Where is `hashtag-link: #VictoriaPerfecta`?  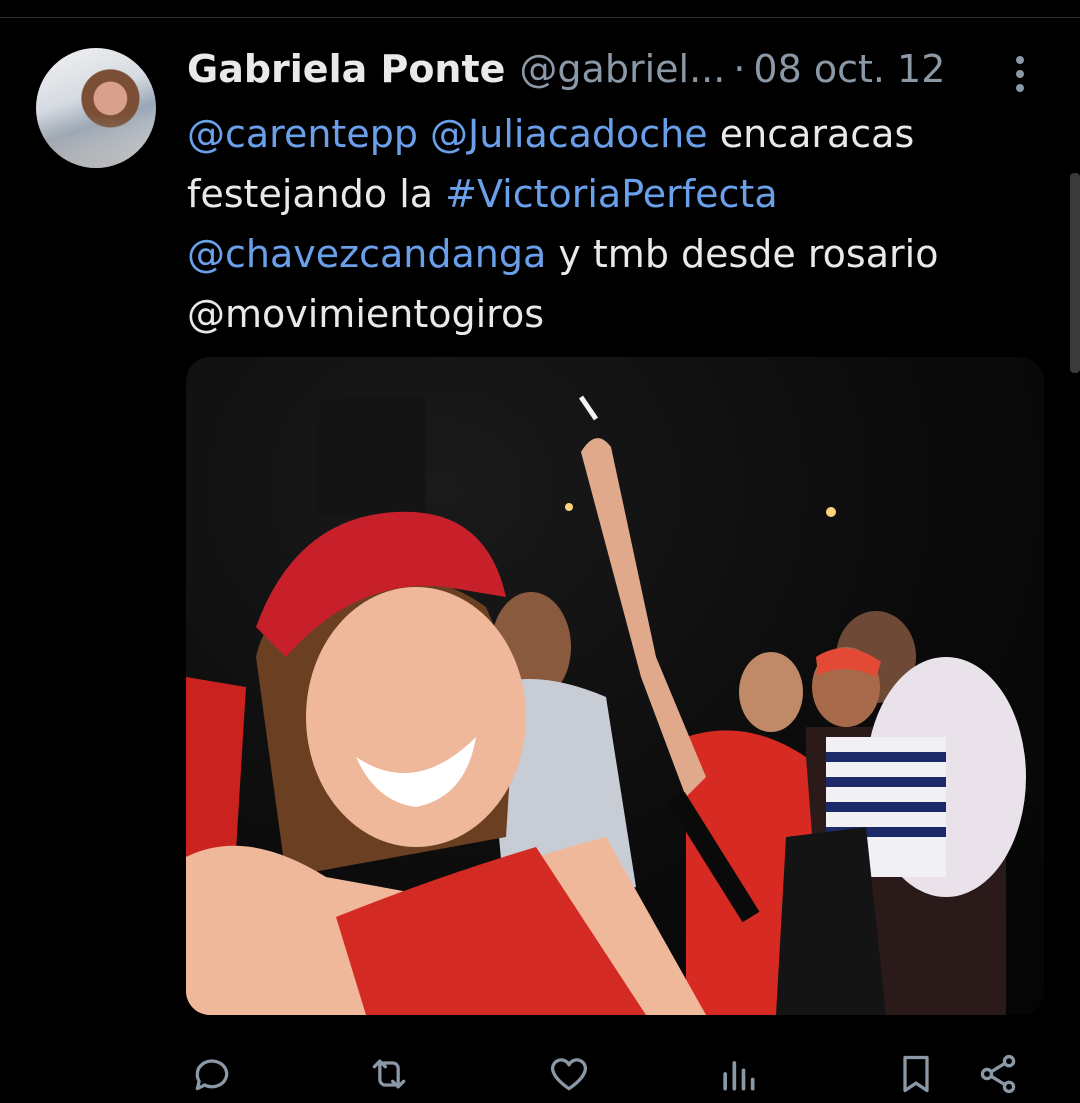
hashtag-link: #VictoriaPerfecta is located at coordinates (611, 194).